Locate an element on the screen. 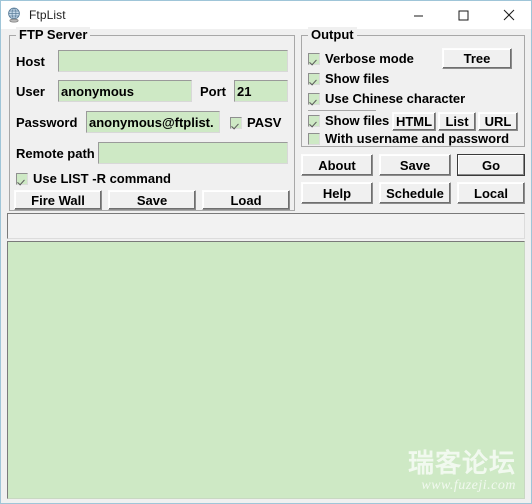  save-button: Save is located at coordinates (415, 165).